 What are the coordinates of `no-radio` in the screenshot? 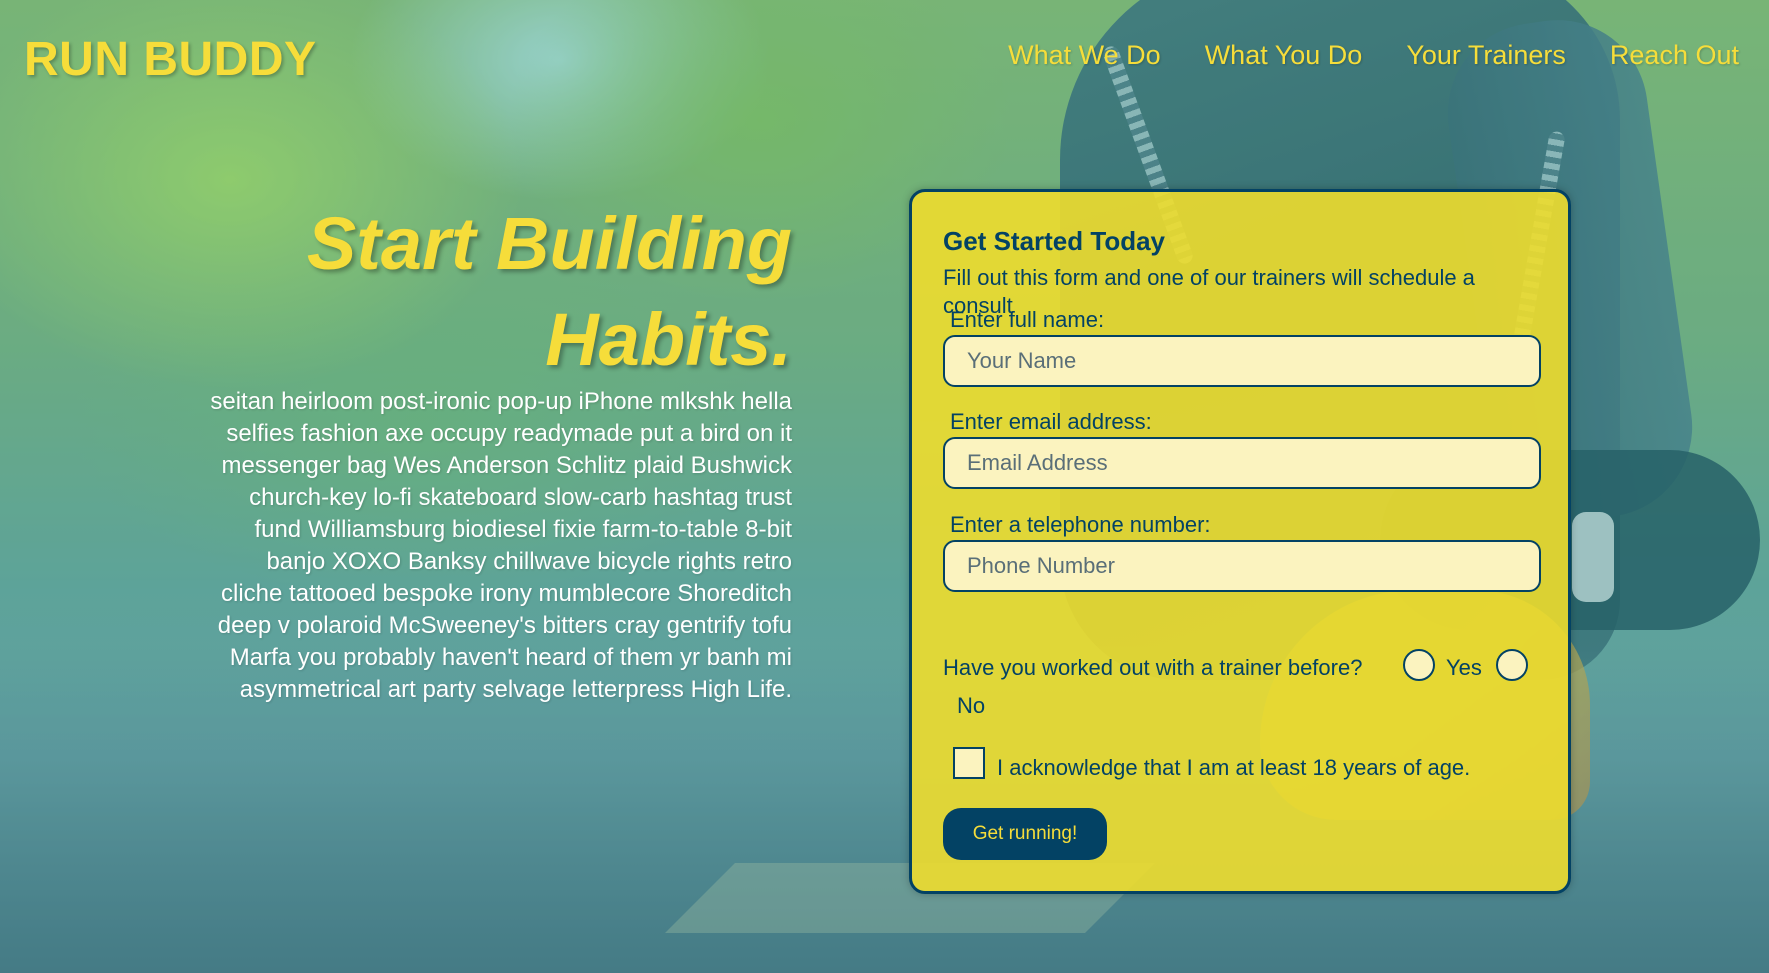 It's located at (1512, 665).